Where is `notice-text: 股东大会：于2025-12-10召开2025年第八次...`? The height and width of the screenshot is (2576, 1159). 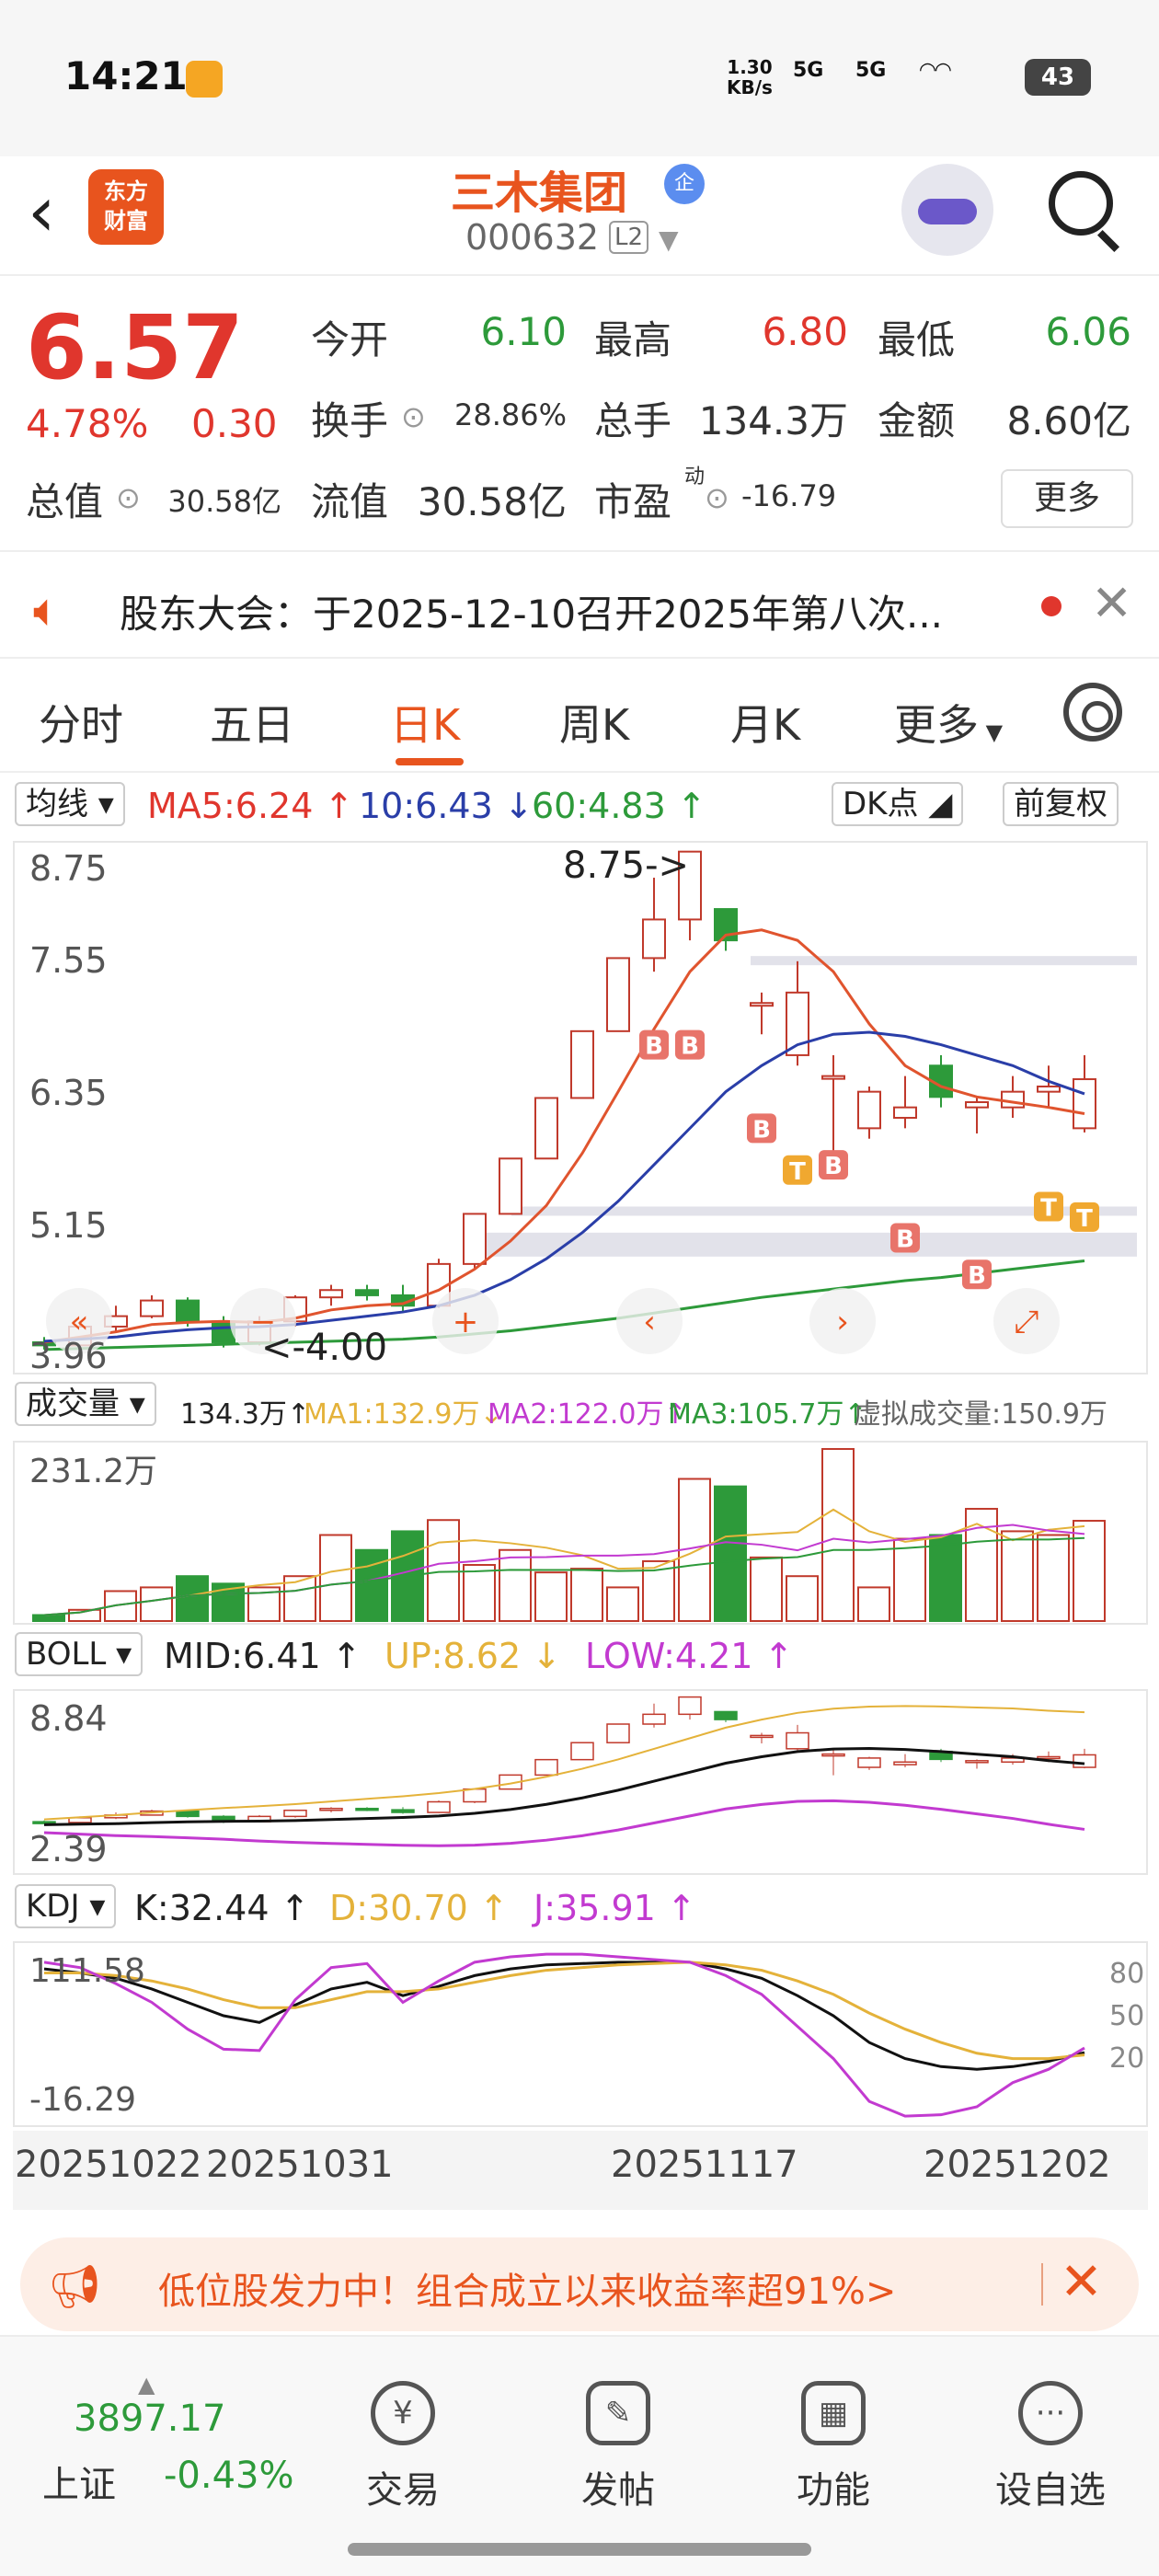
notice-text: 股东大会：于2025-12-10召开2025年第八次... is located at coordinates (531, 611).